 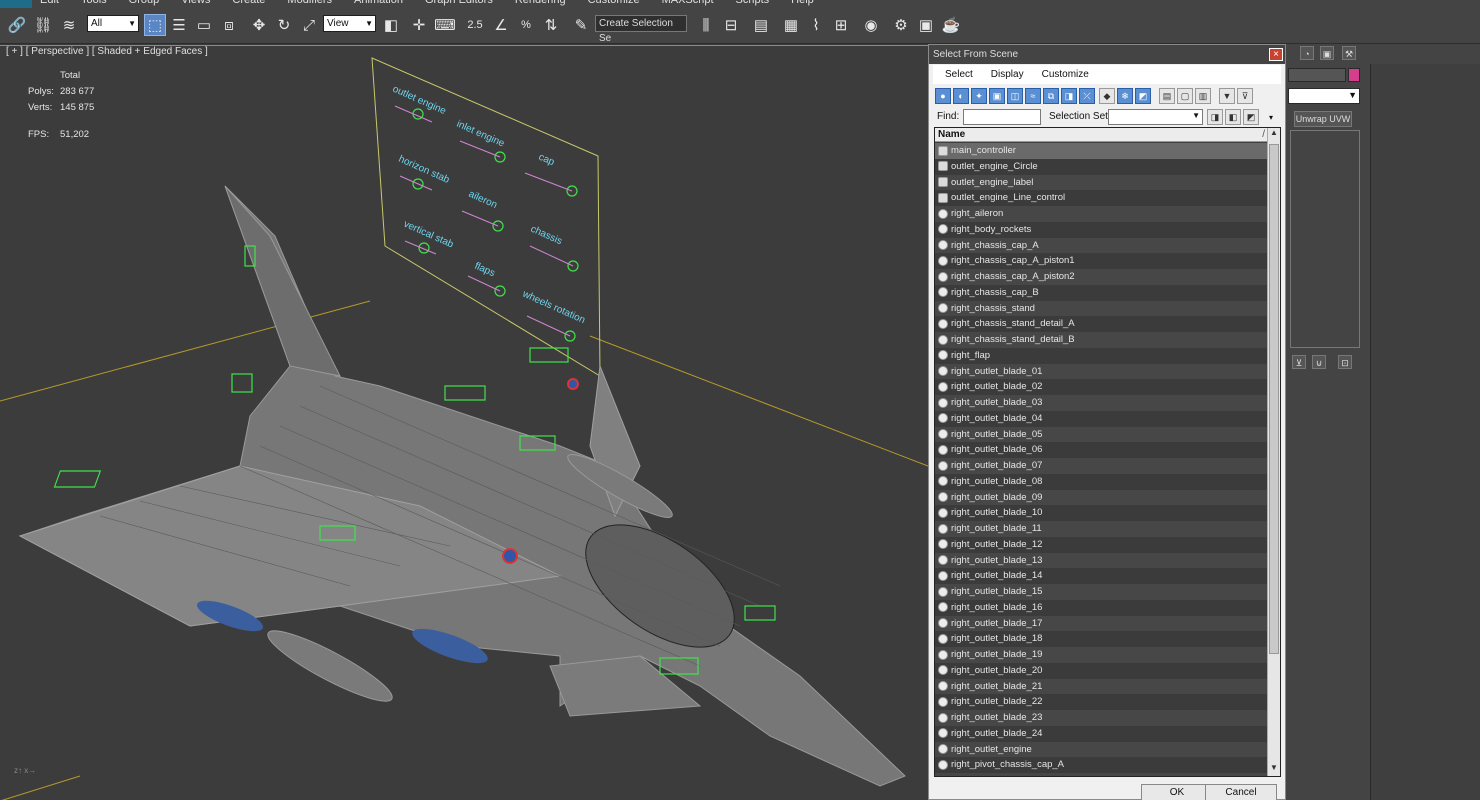 I want to click on unlink-icon: ⛓, so click(x=43, y=25).